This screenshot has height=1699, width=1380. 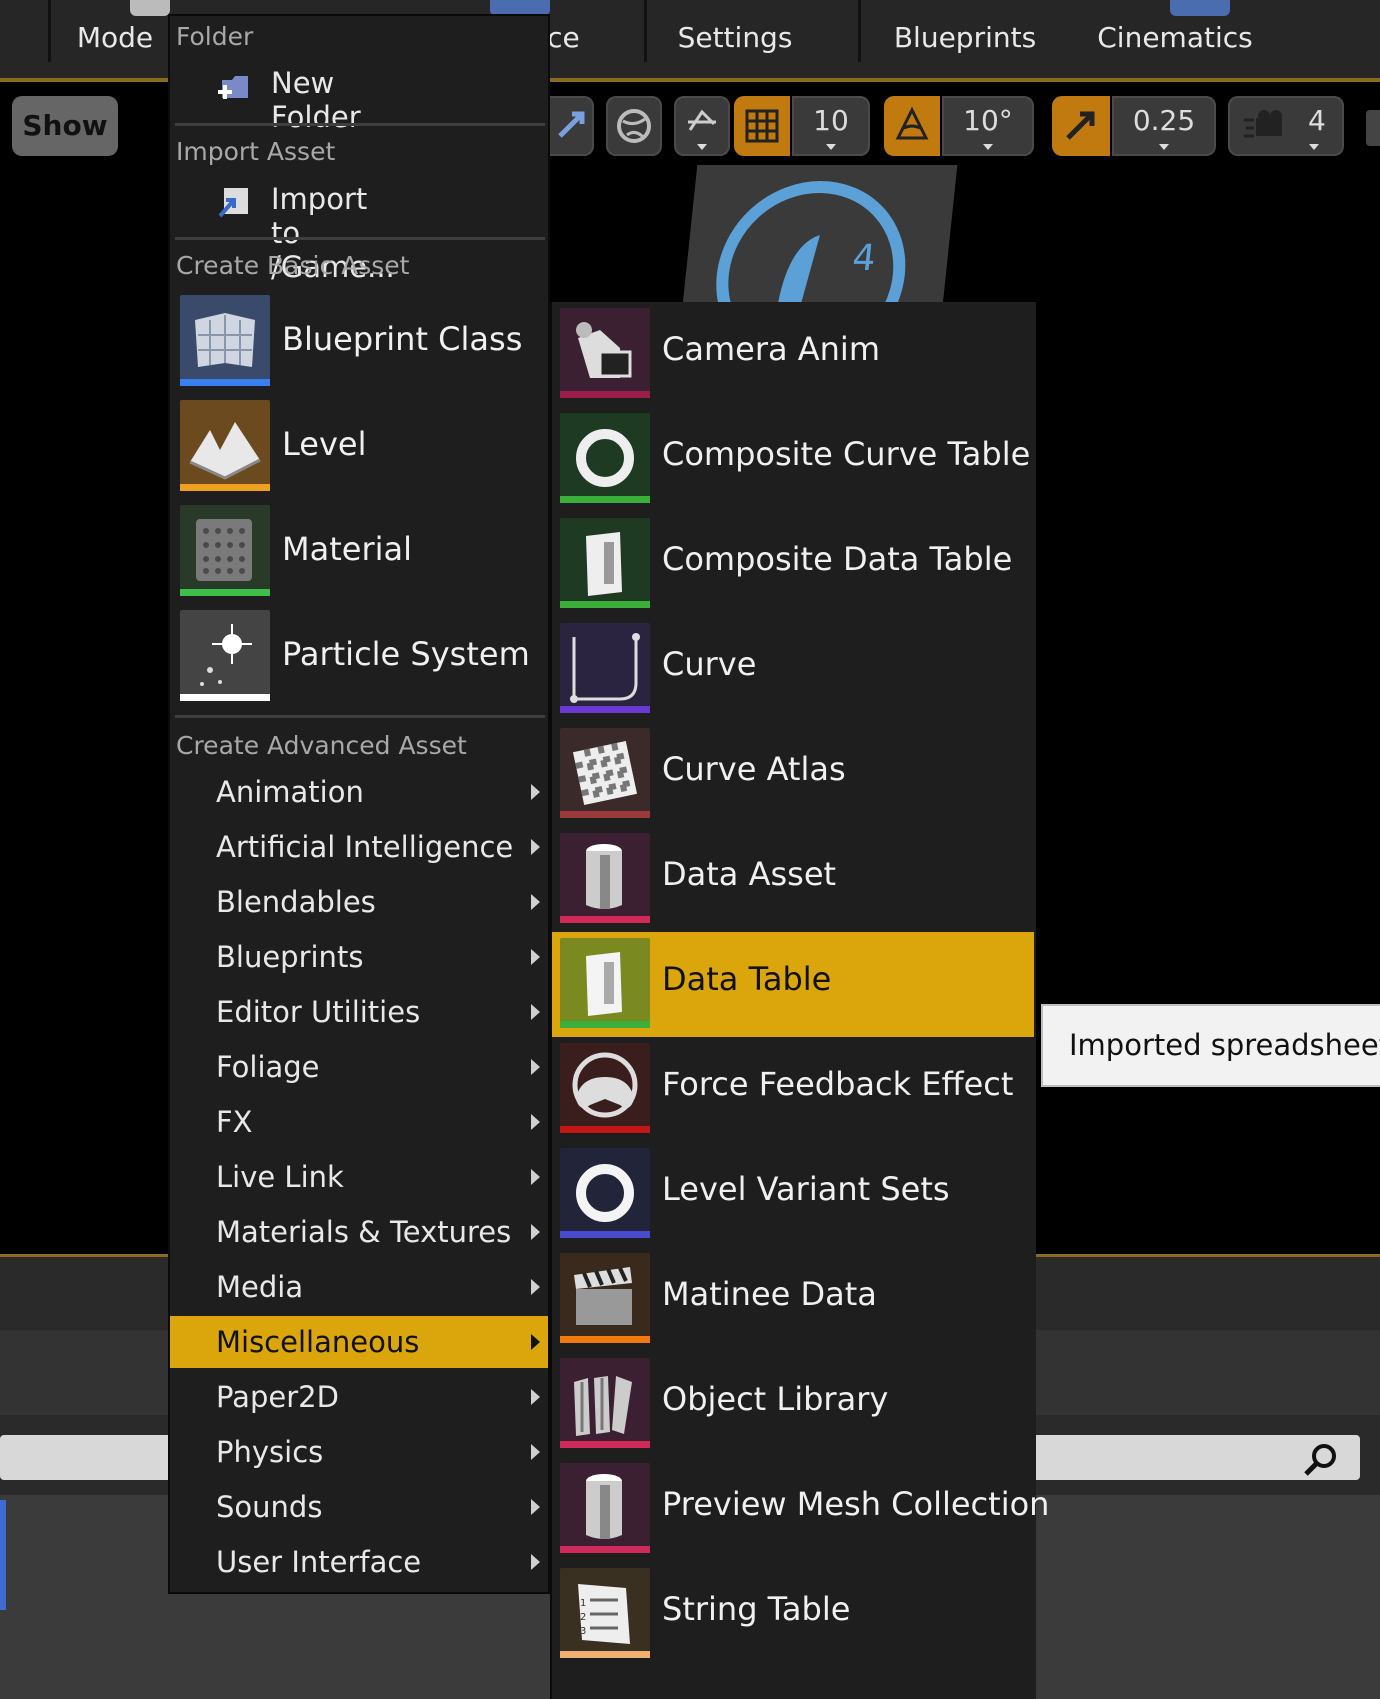 I want to click on grid-snap-toggle, so click(x=762, y=126).